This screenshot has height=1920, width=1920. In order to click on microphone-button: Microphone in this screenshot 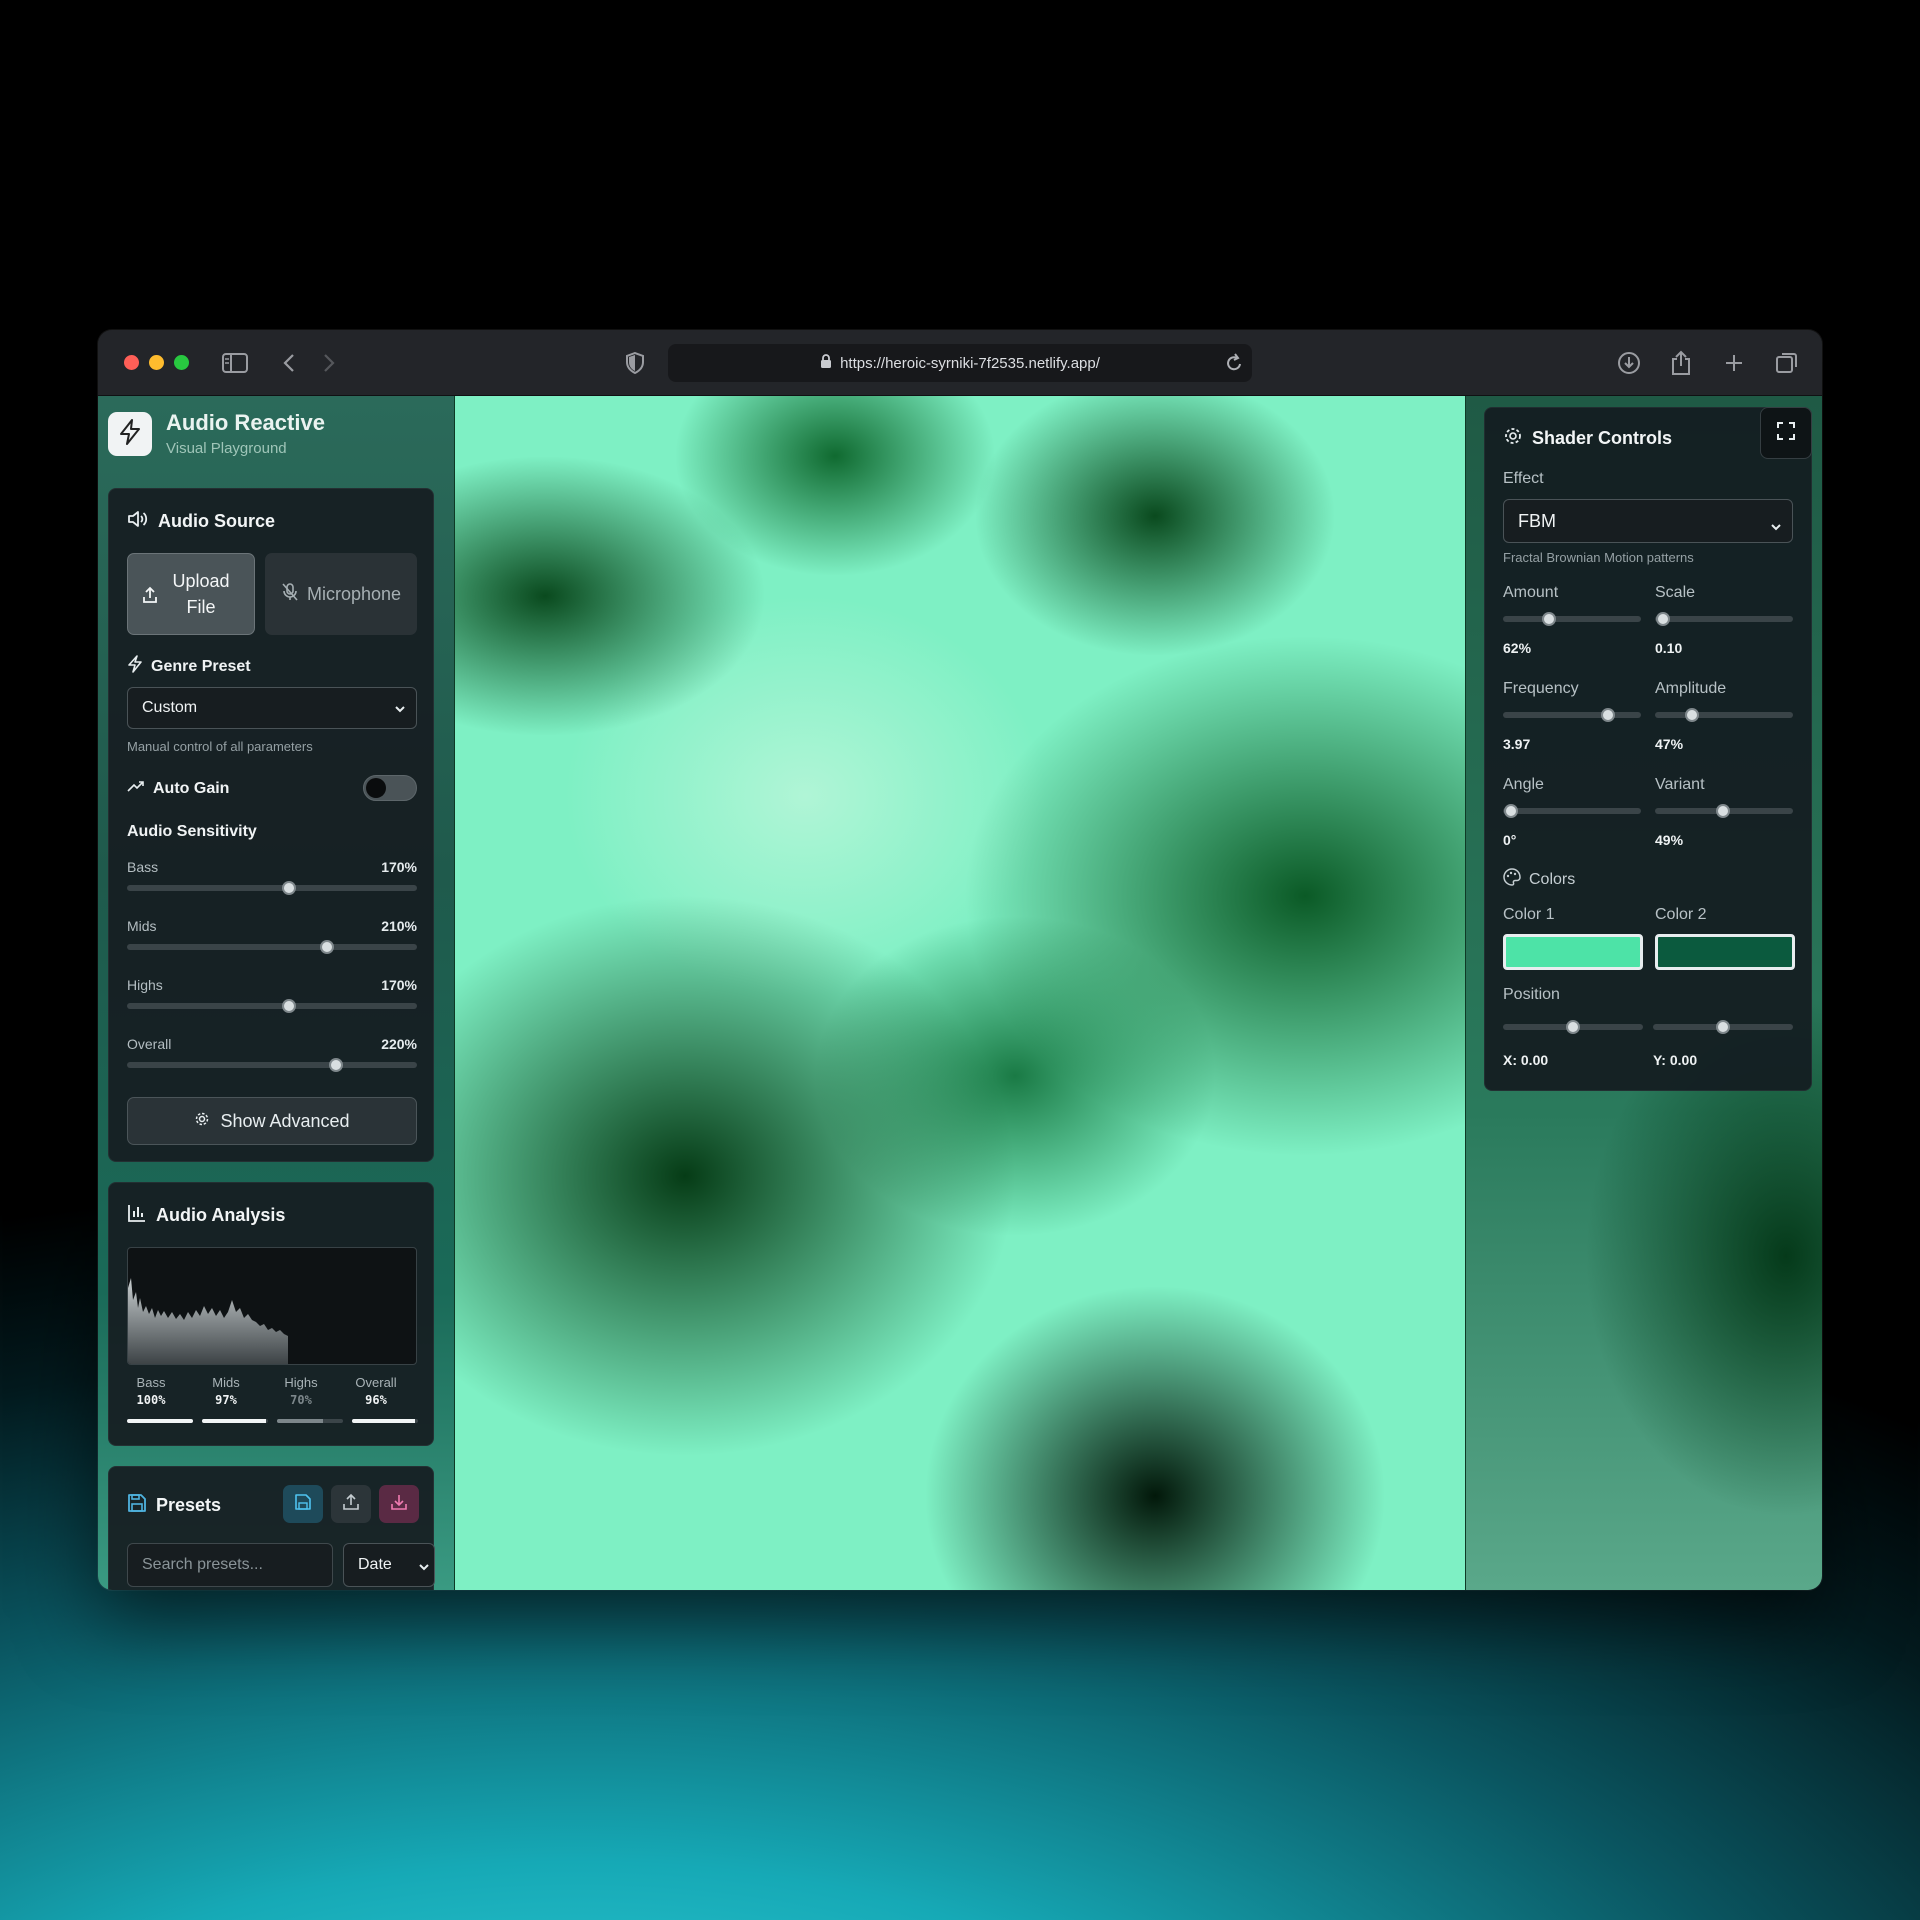, I will do `click(341, 594)`.